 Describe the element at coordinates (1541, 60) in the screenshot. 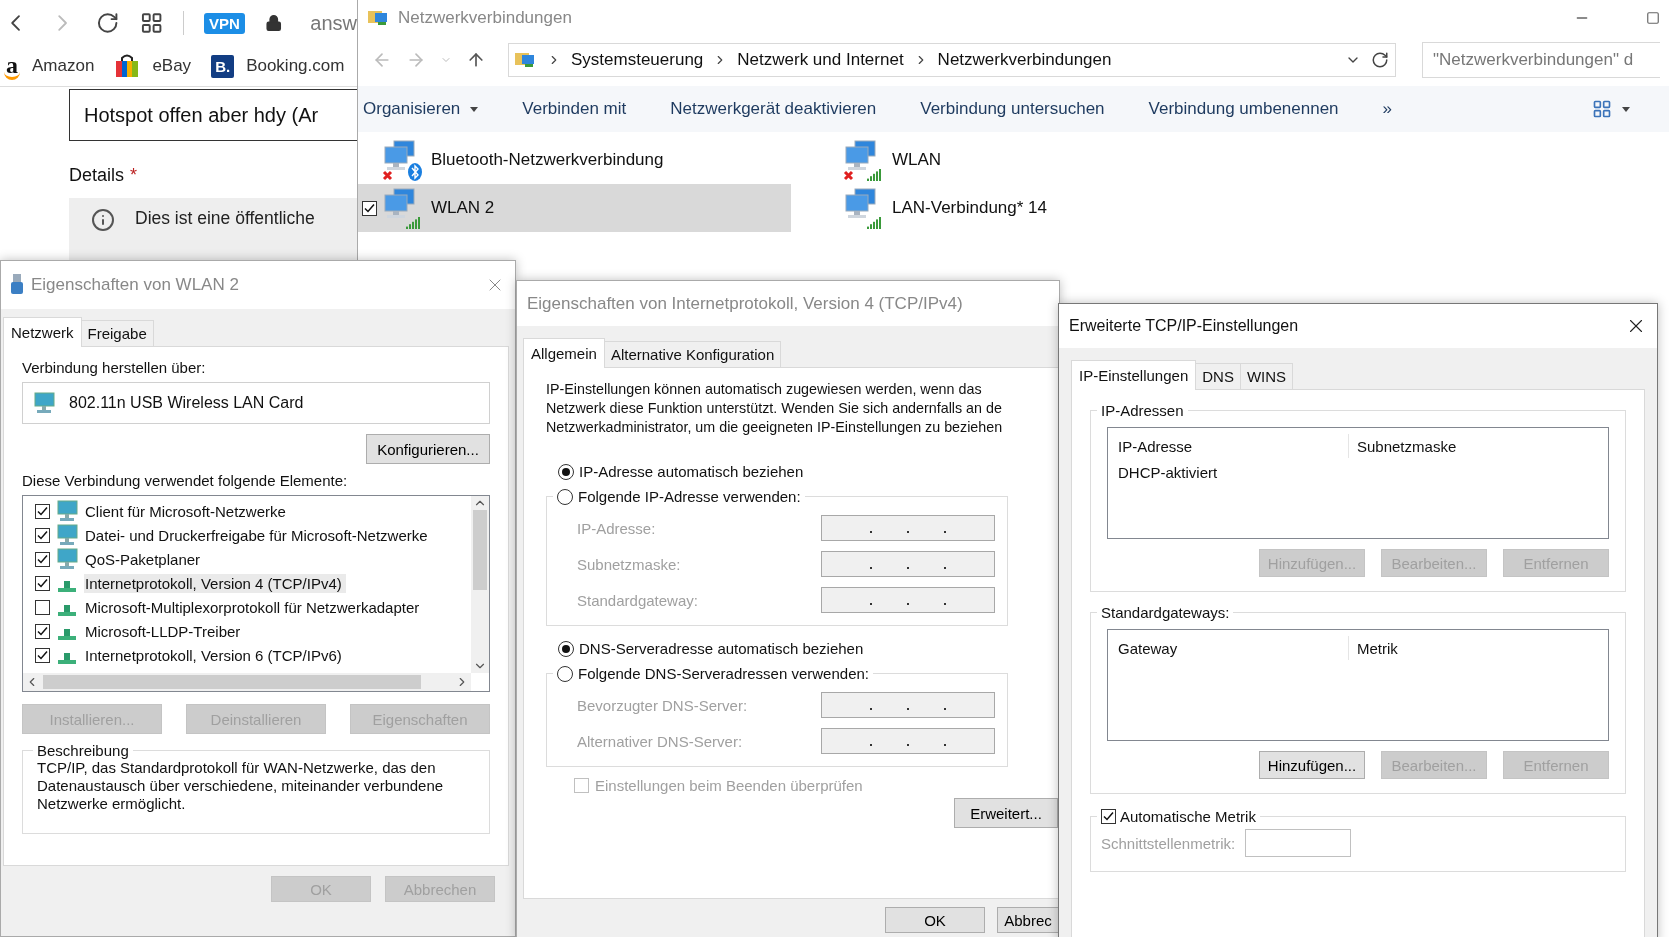

I see `search-field: "Netzwerkverbindungen" d` at that location.